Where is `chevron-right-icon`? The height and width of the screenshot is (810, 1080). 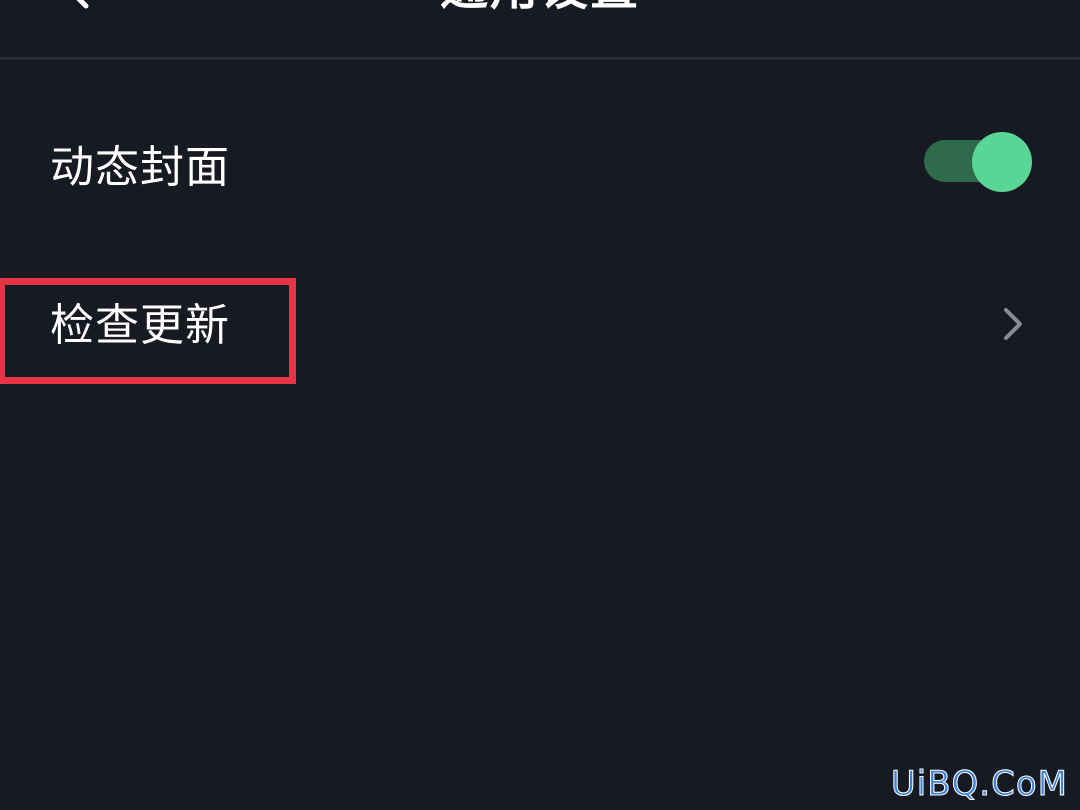
chevron-right-icon is located at coordinates (1013, 324).